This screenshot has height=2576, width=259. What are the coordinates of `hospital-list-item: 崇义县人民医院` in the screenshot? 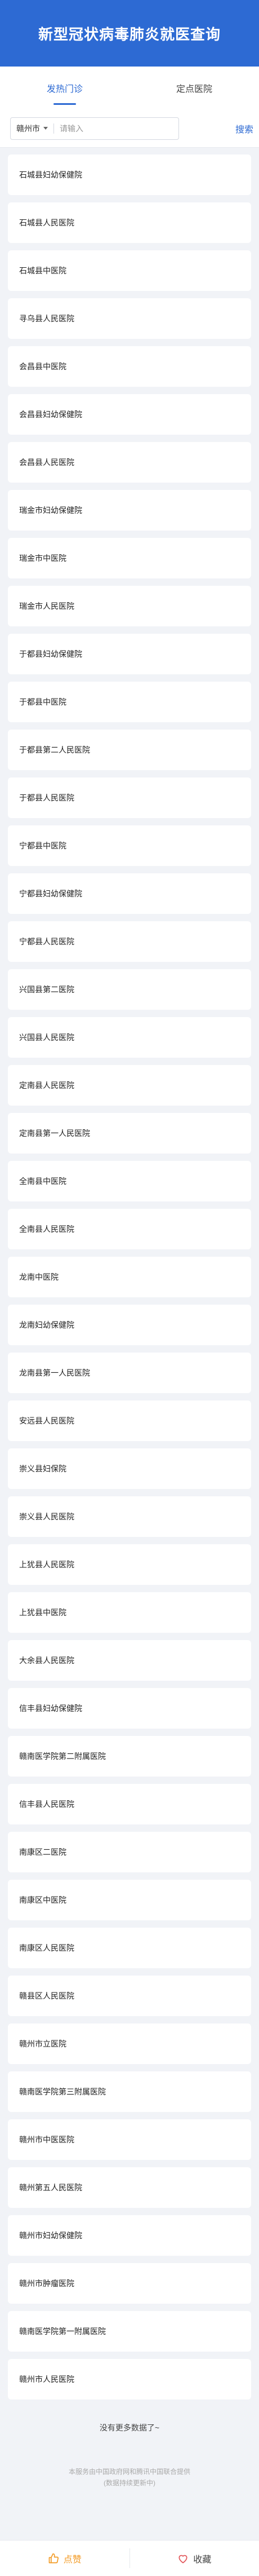 It's located at (129, 1516).